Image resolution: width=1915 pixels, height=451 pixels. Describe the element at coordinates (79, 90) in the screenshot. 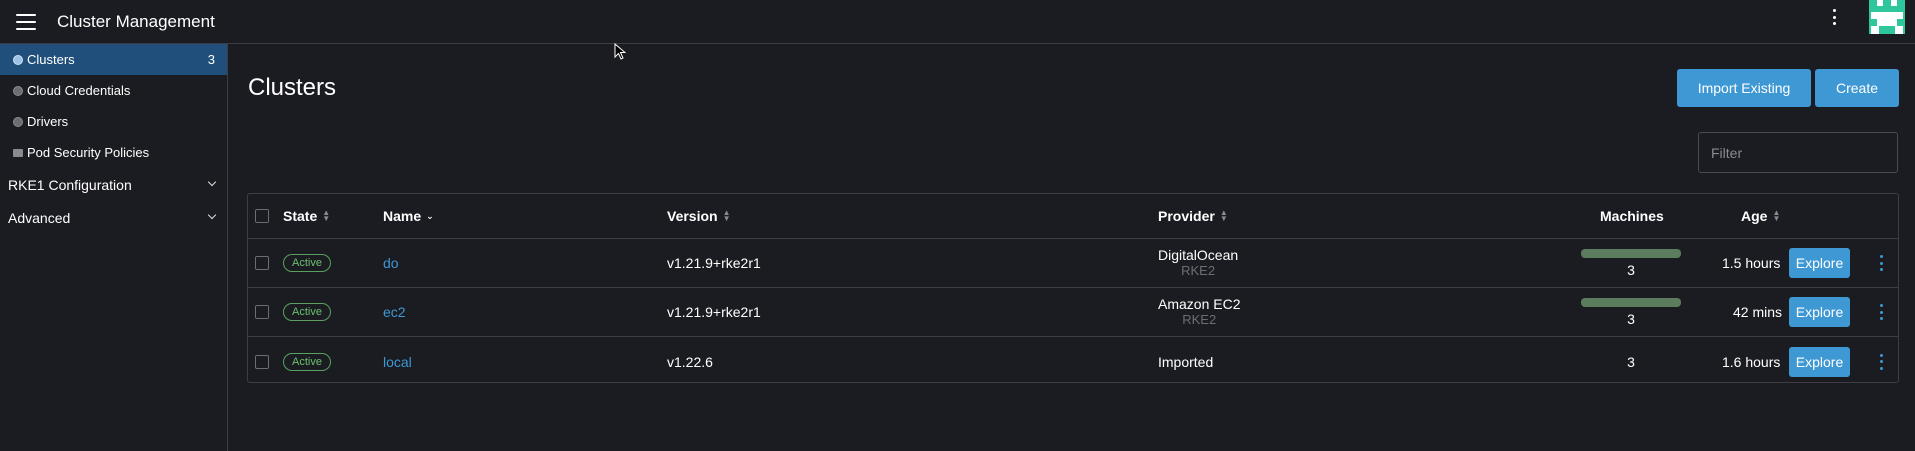

I see `sidebar-item-label: Cloud Credentials` at that location.